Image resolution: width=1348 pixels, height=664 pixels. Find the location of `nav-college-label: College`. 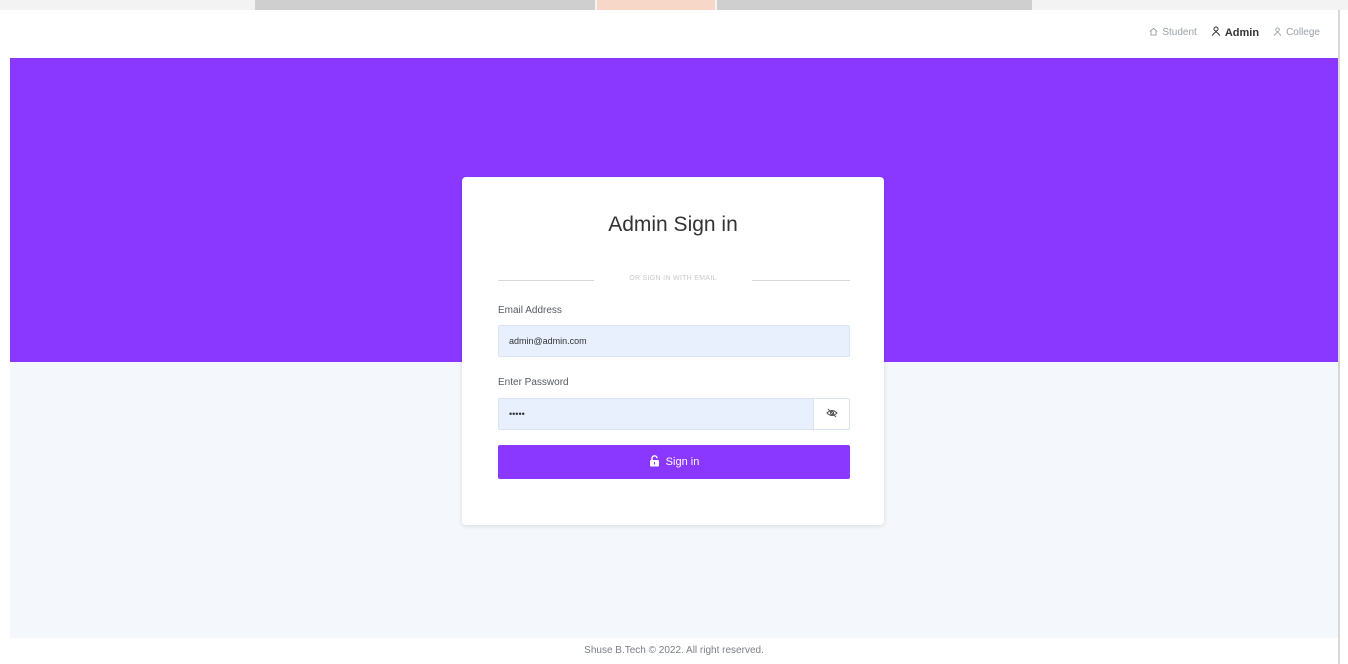

nav-college-label: College is located at coordinates (1303, 32).